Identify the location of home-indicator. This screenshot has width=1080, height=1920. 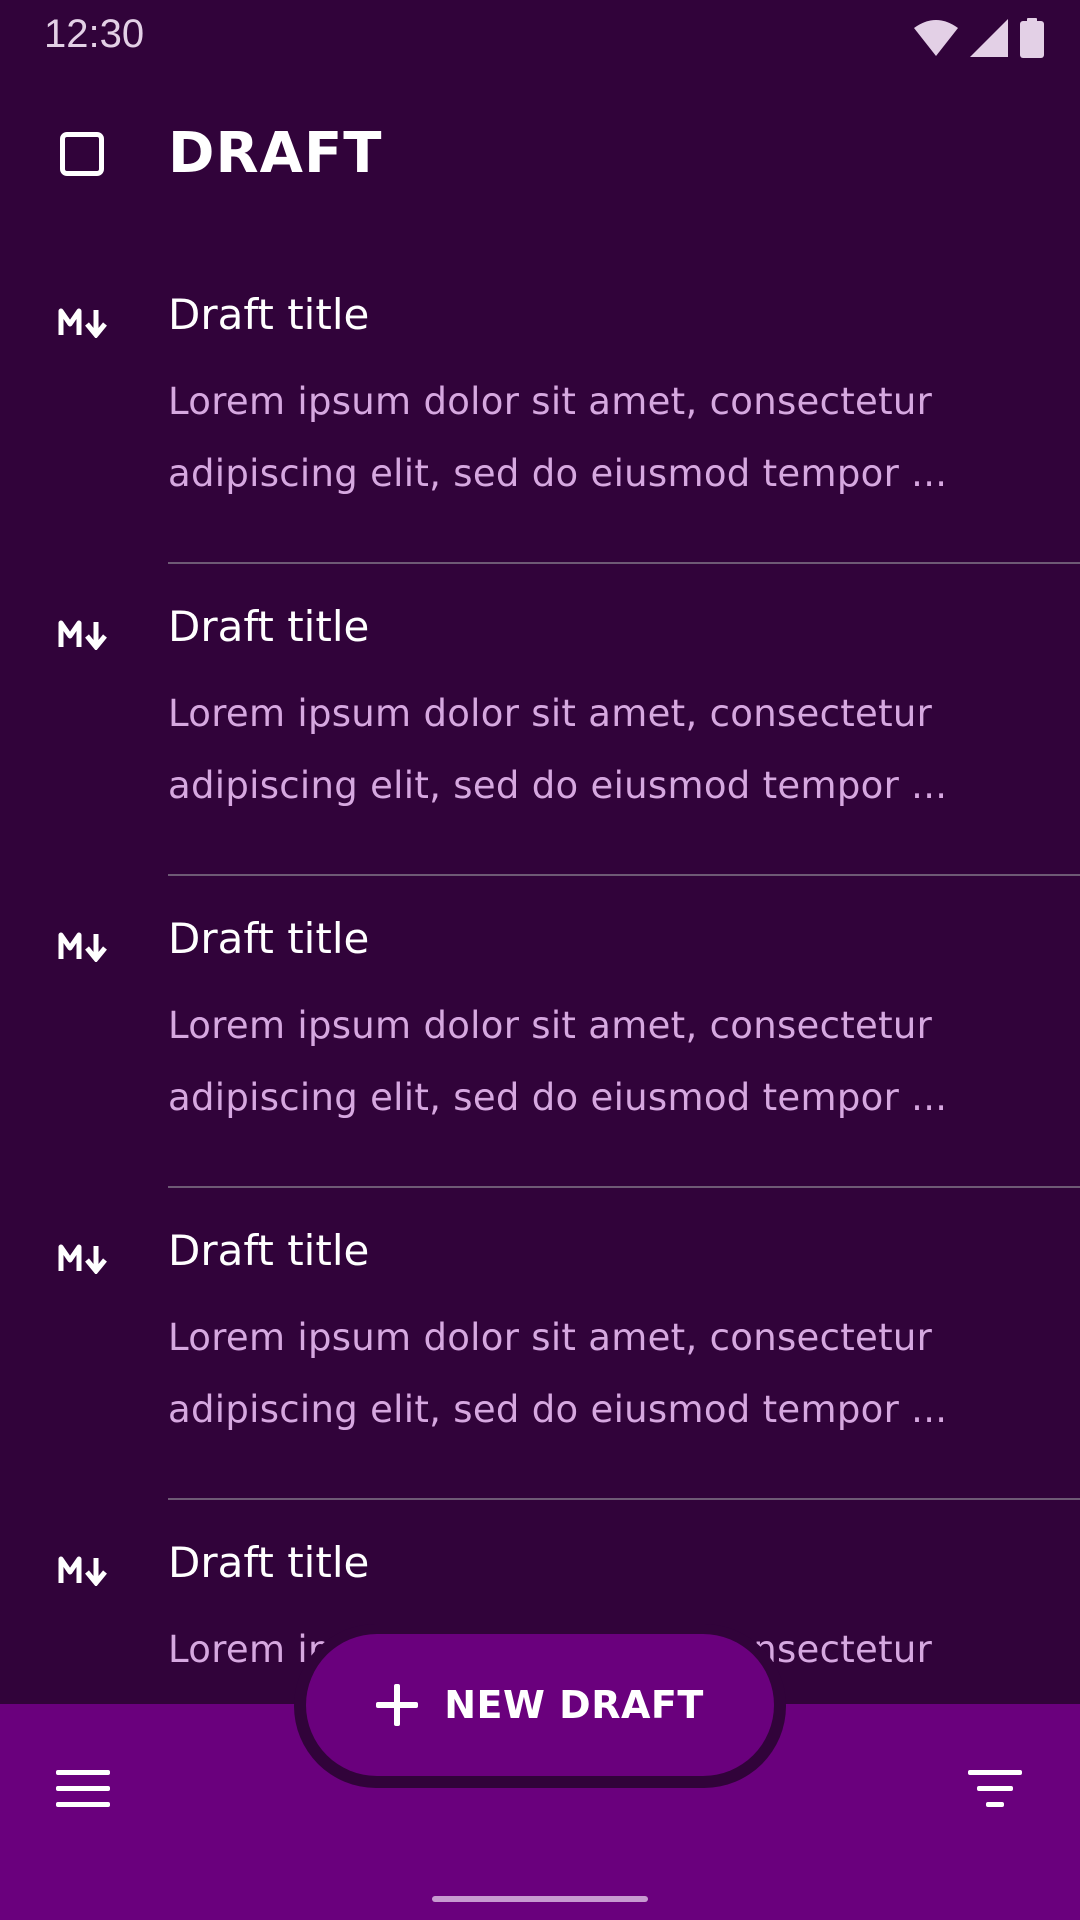
(540, 1899).